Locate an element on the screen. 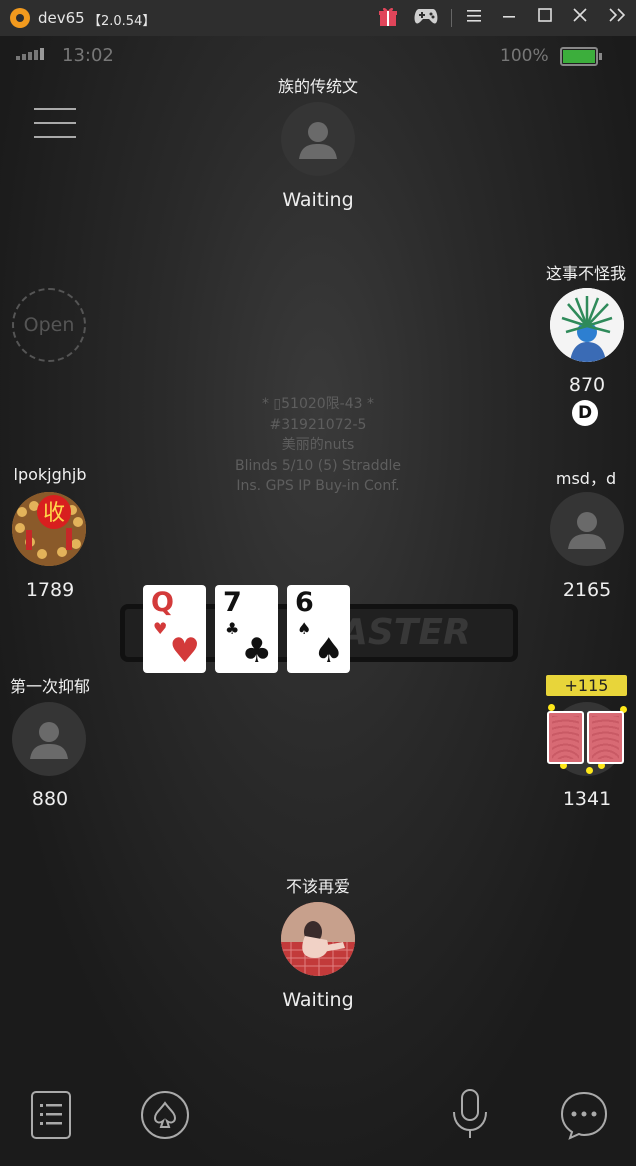 The width and height of the screenshot is (636, 1166). window-titlebar: dev65 【2.0.54】 is located at coordinates (318, 18).